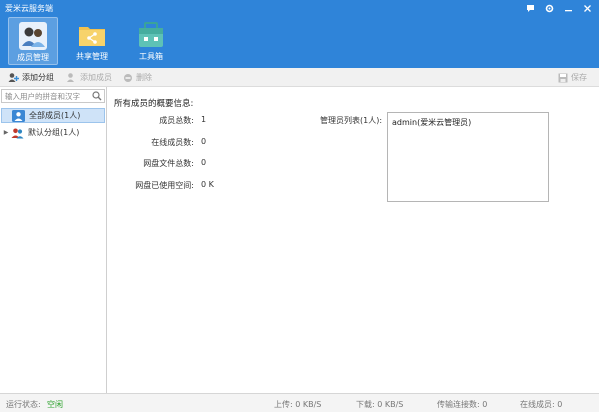  Describe the element at coordinates (97, 96) in the screenshot. I see `search-icon` at that location.